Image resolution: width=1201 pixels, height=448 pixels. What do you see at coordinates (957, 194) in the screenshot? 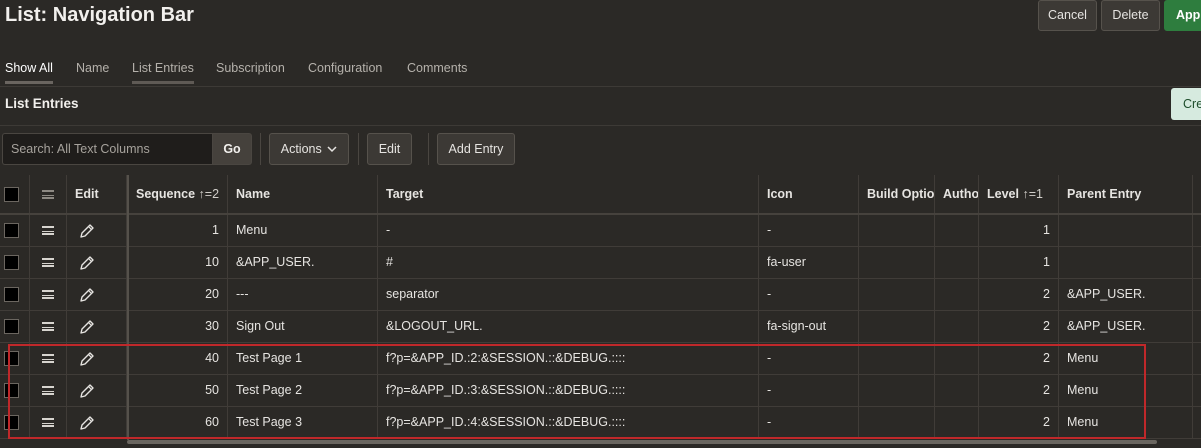
I see `column-header-author: Autho` at bounding box center [957, 194].